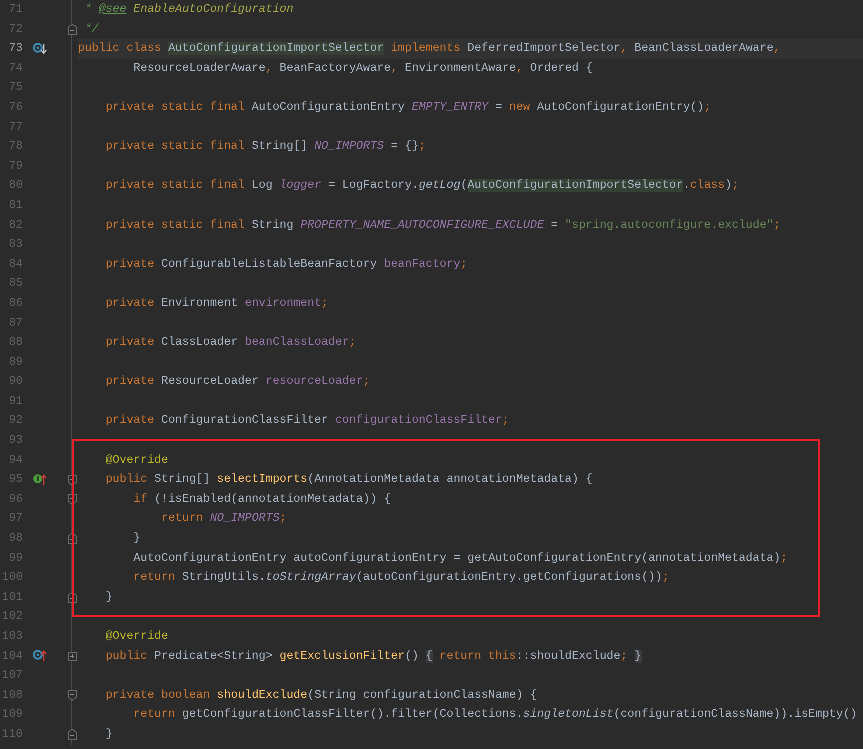  Describe the element at coordinates (12, 676) in the screenshot. I see `line-number: 107` at that location.